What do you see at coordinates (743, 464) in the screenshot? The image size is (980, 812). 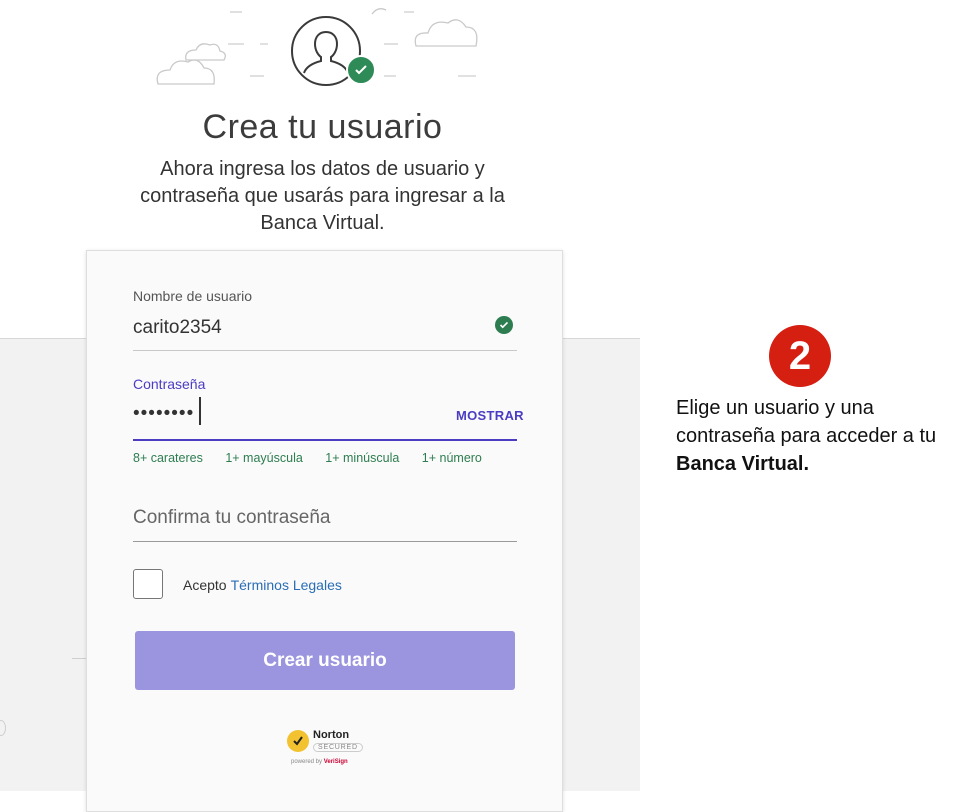 I see `instruction-bold-text: Banca Virtual.` at bounding box center [743, 464].